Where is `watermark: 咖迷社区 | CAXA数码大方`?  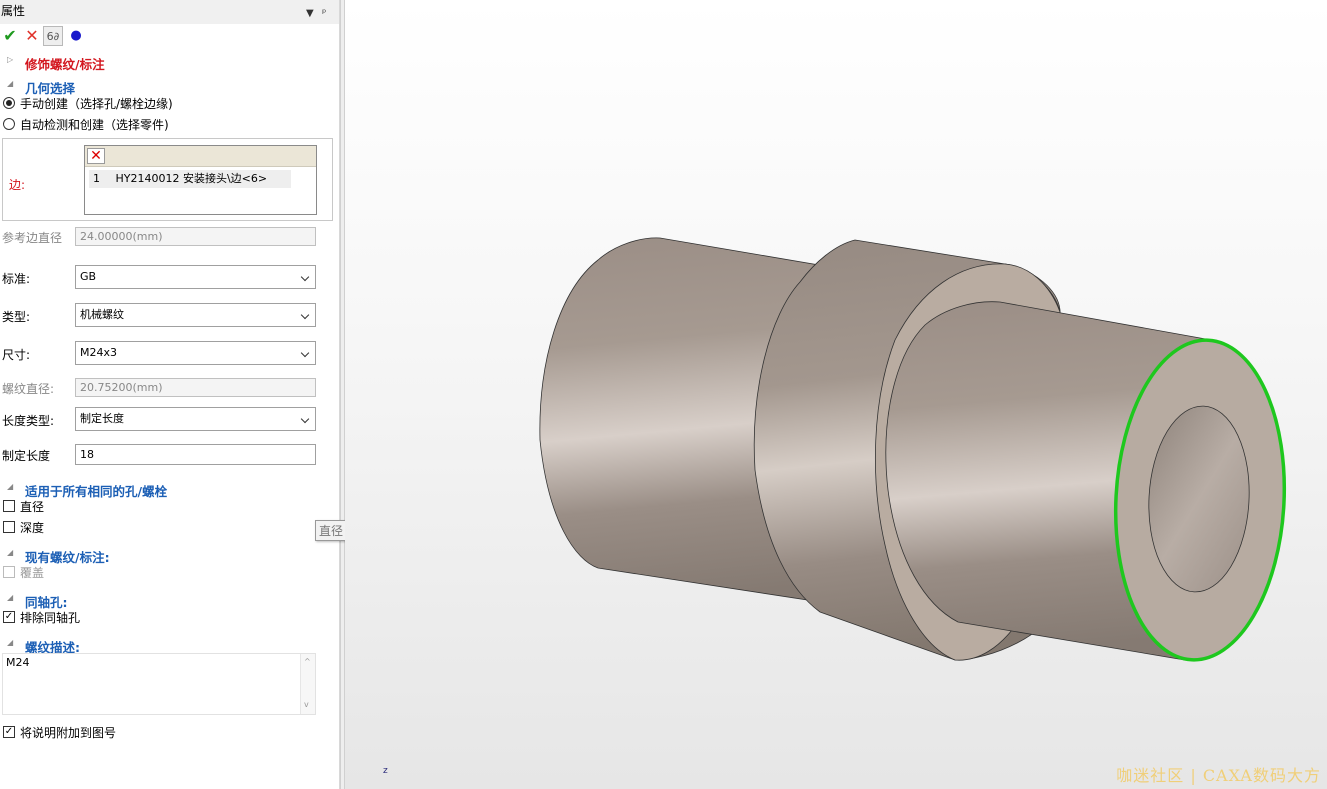
watermark: 咖迷社区 | CAXA数码大方 is located at coordinates (1218, 775).